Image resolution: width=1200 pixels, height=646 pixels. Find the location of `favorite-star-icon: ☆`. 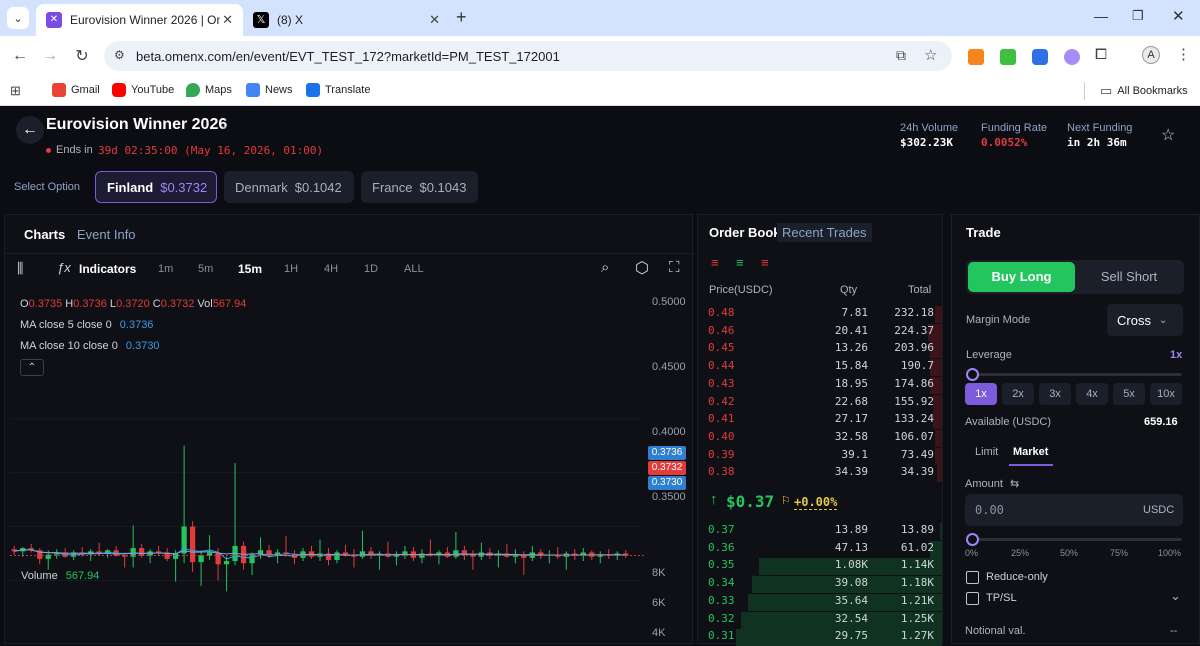

favorite-star-icon: ☆ is located at coordinates (1168, 135).